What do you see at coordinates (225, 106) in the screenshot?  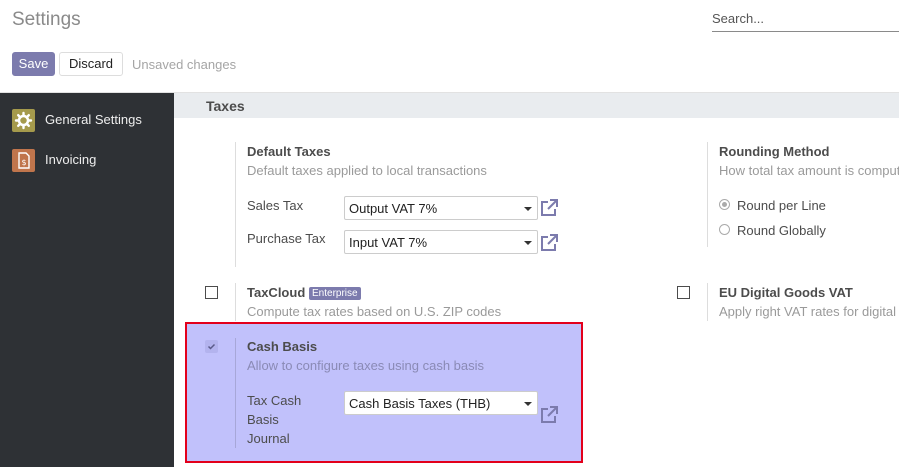 I see `section-title: Taxes` at bounding box center [225, 106].